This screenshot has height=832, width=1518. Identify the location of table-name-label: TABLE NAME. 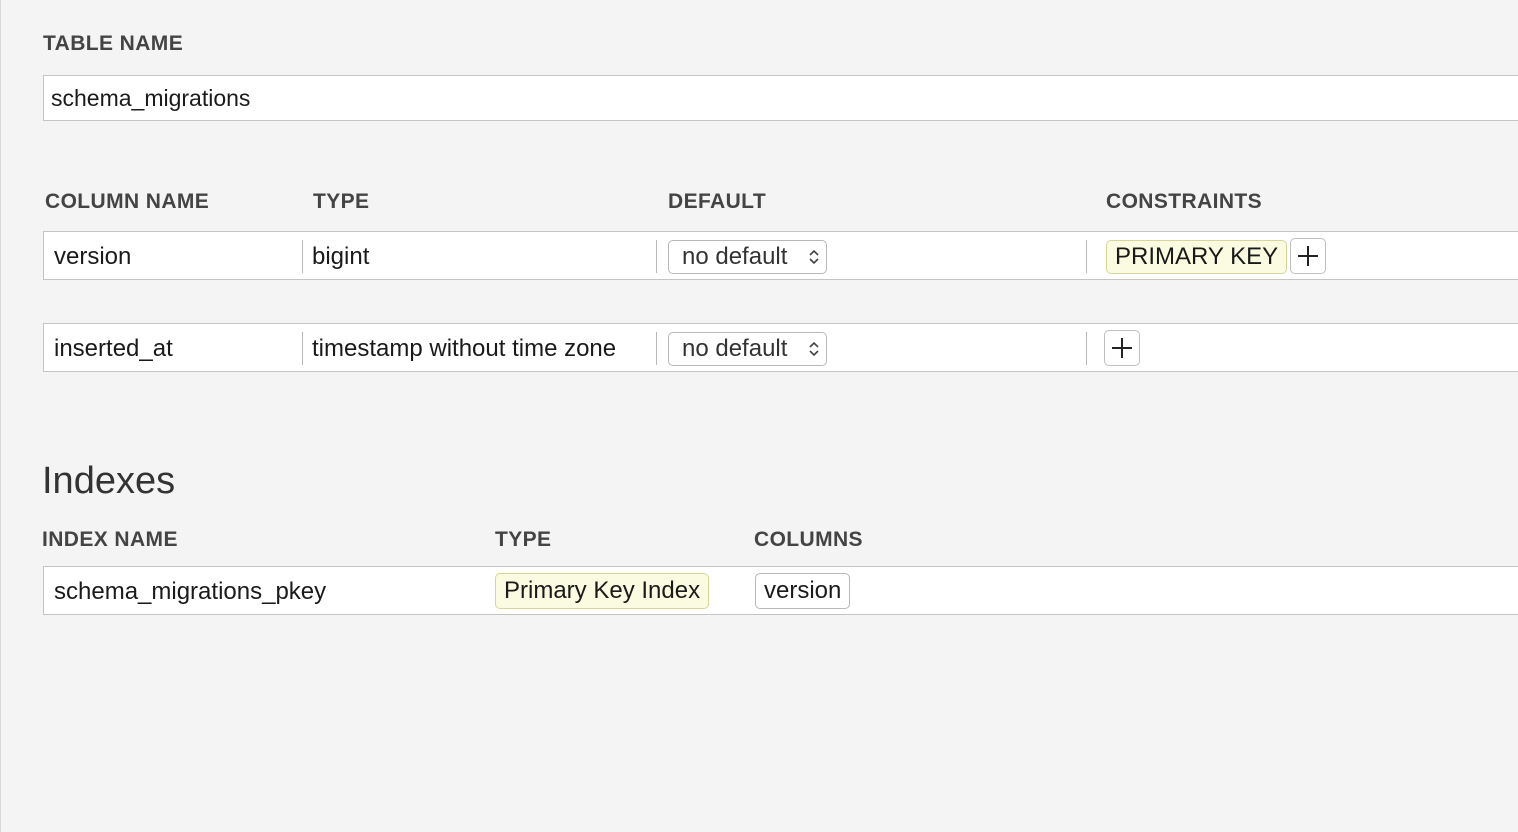
(113, 43).